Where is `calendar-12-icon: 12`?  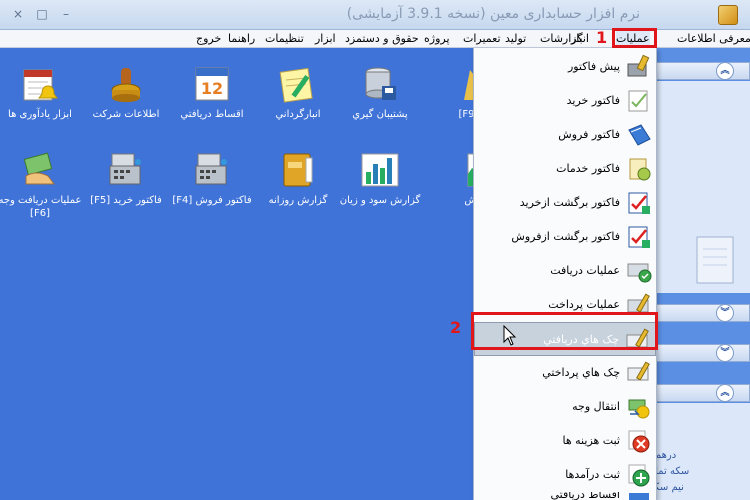
calendar-12-icon: 12 is located at coordinates (212, 84).